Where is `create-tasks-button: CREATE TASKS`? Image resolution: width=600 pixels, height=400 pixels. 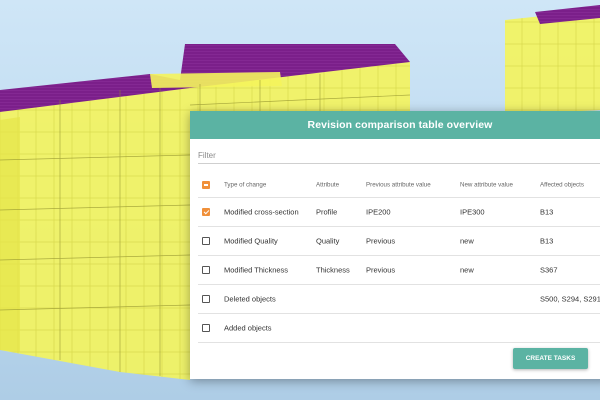
create-tasks-button: CREATE TASKS is located at coordinates (550, 358).